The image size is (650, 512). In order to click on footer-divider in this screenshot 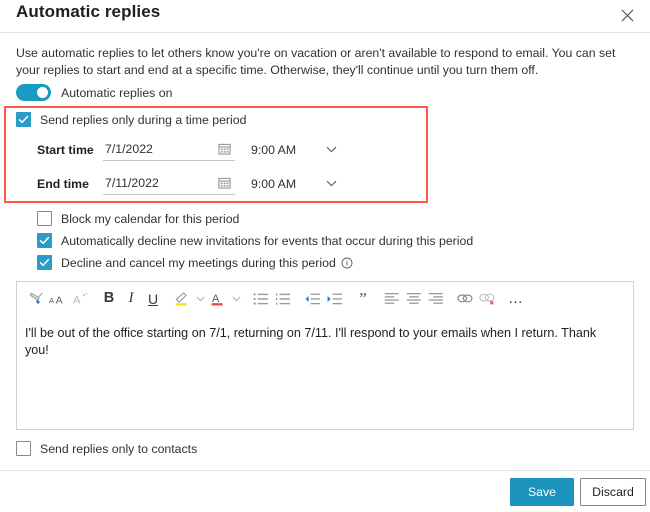, I will do `click(325, 470)`.